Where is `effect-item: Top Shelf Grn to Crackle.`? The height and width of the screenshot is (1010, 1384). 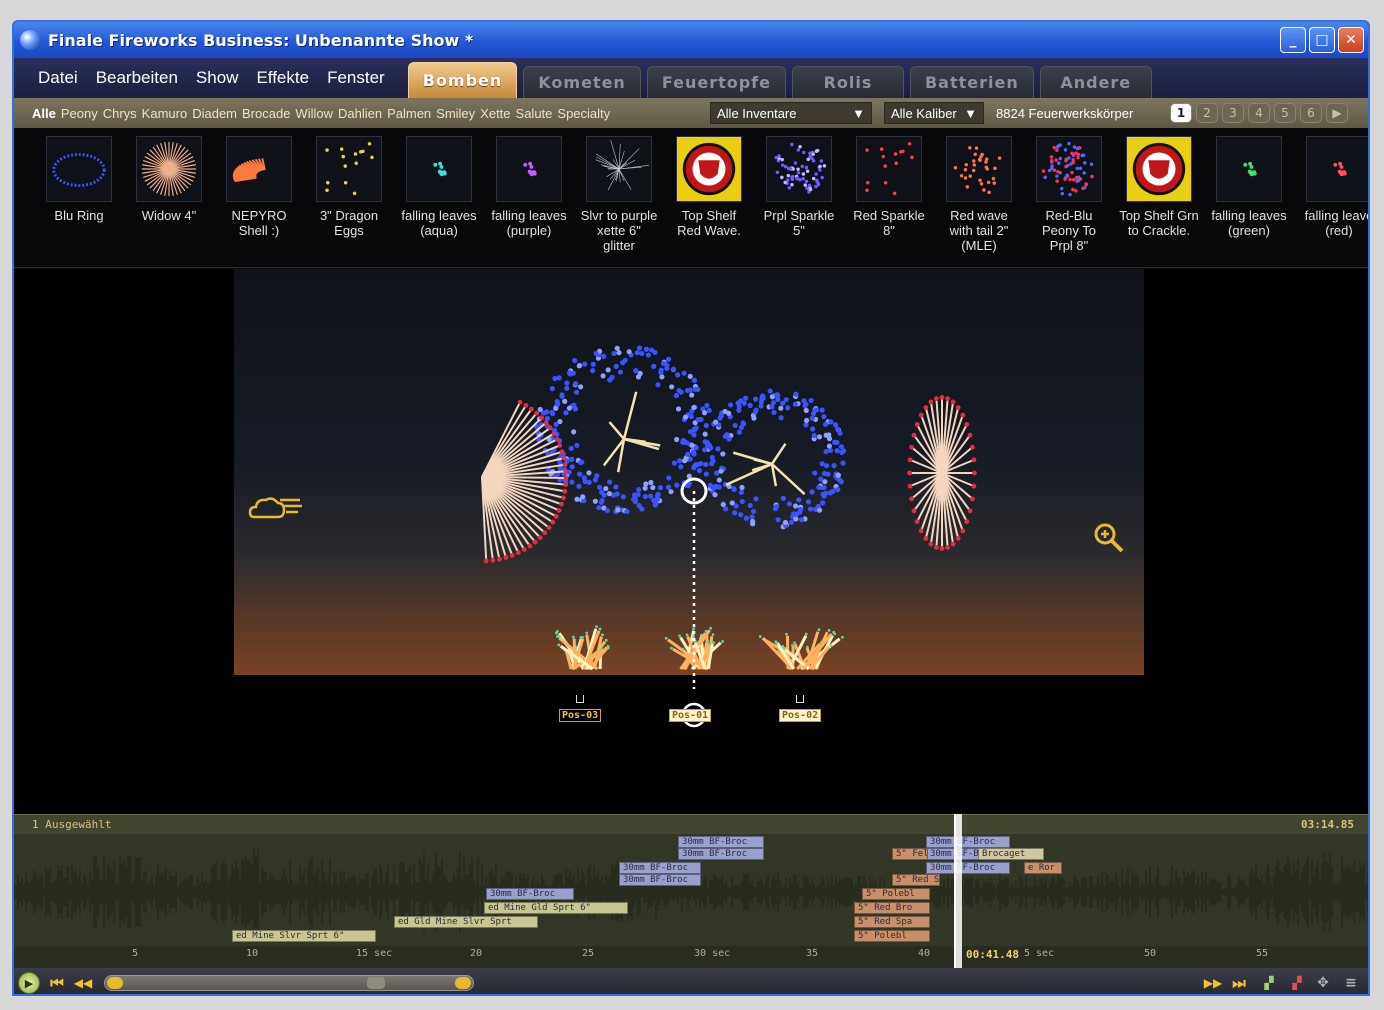
effect-item: Top Shelf Grn to Crackle. is located at coordinates (1159, 197).